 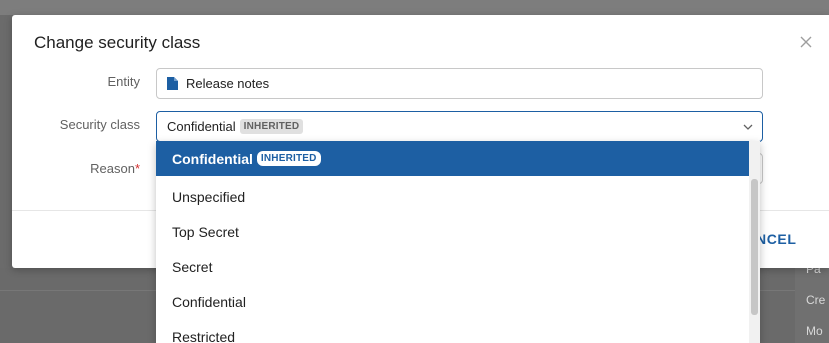 I want to click on required-marker: *, so click(x=137, y=168).